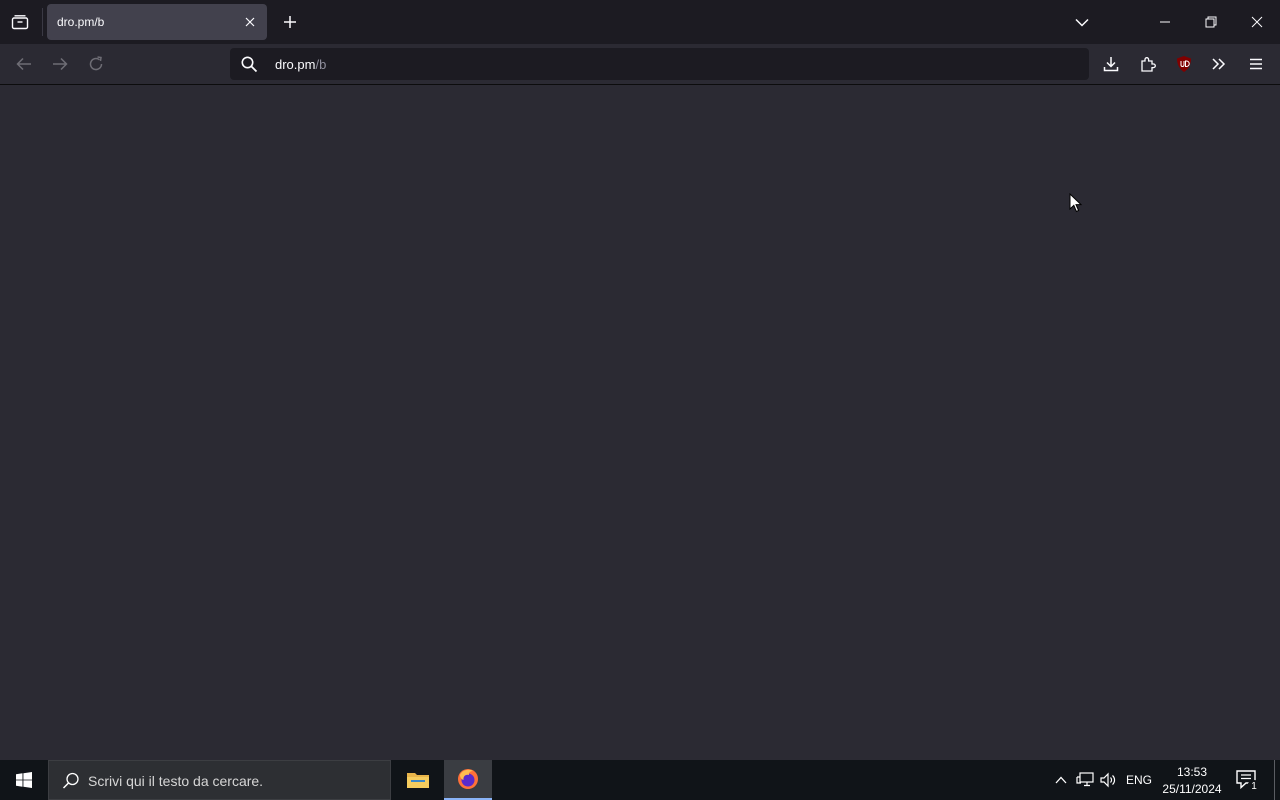  I want to click on close-window-button, so click(1257, 22).